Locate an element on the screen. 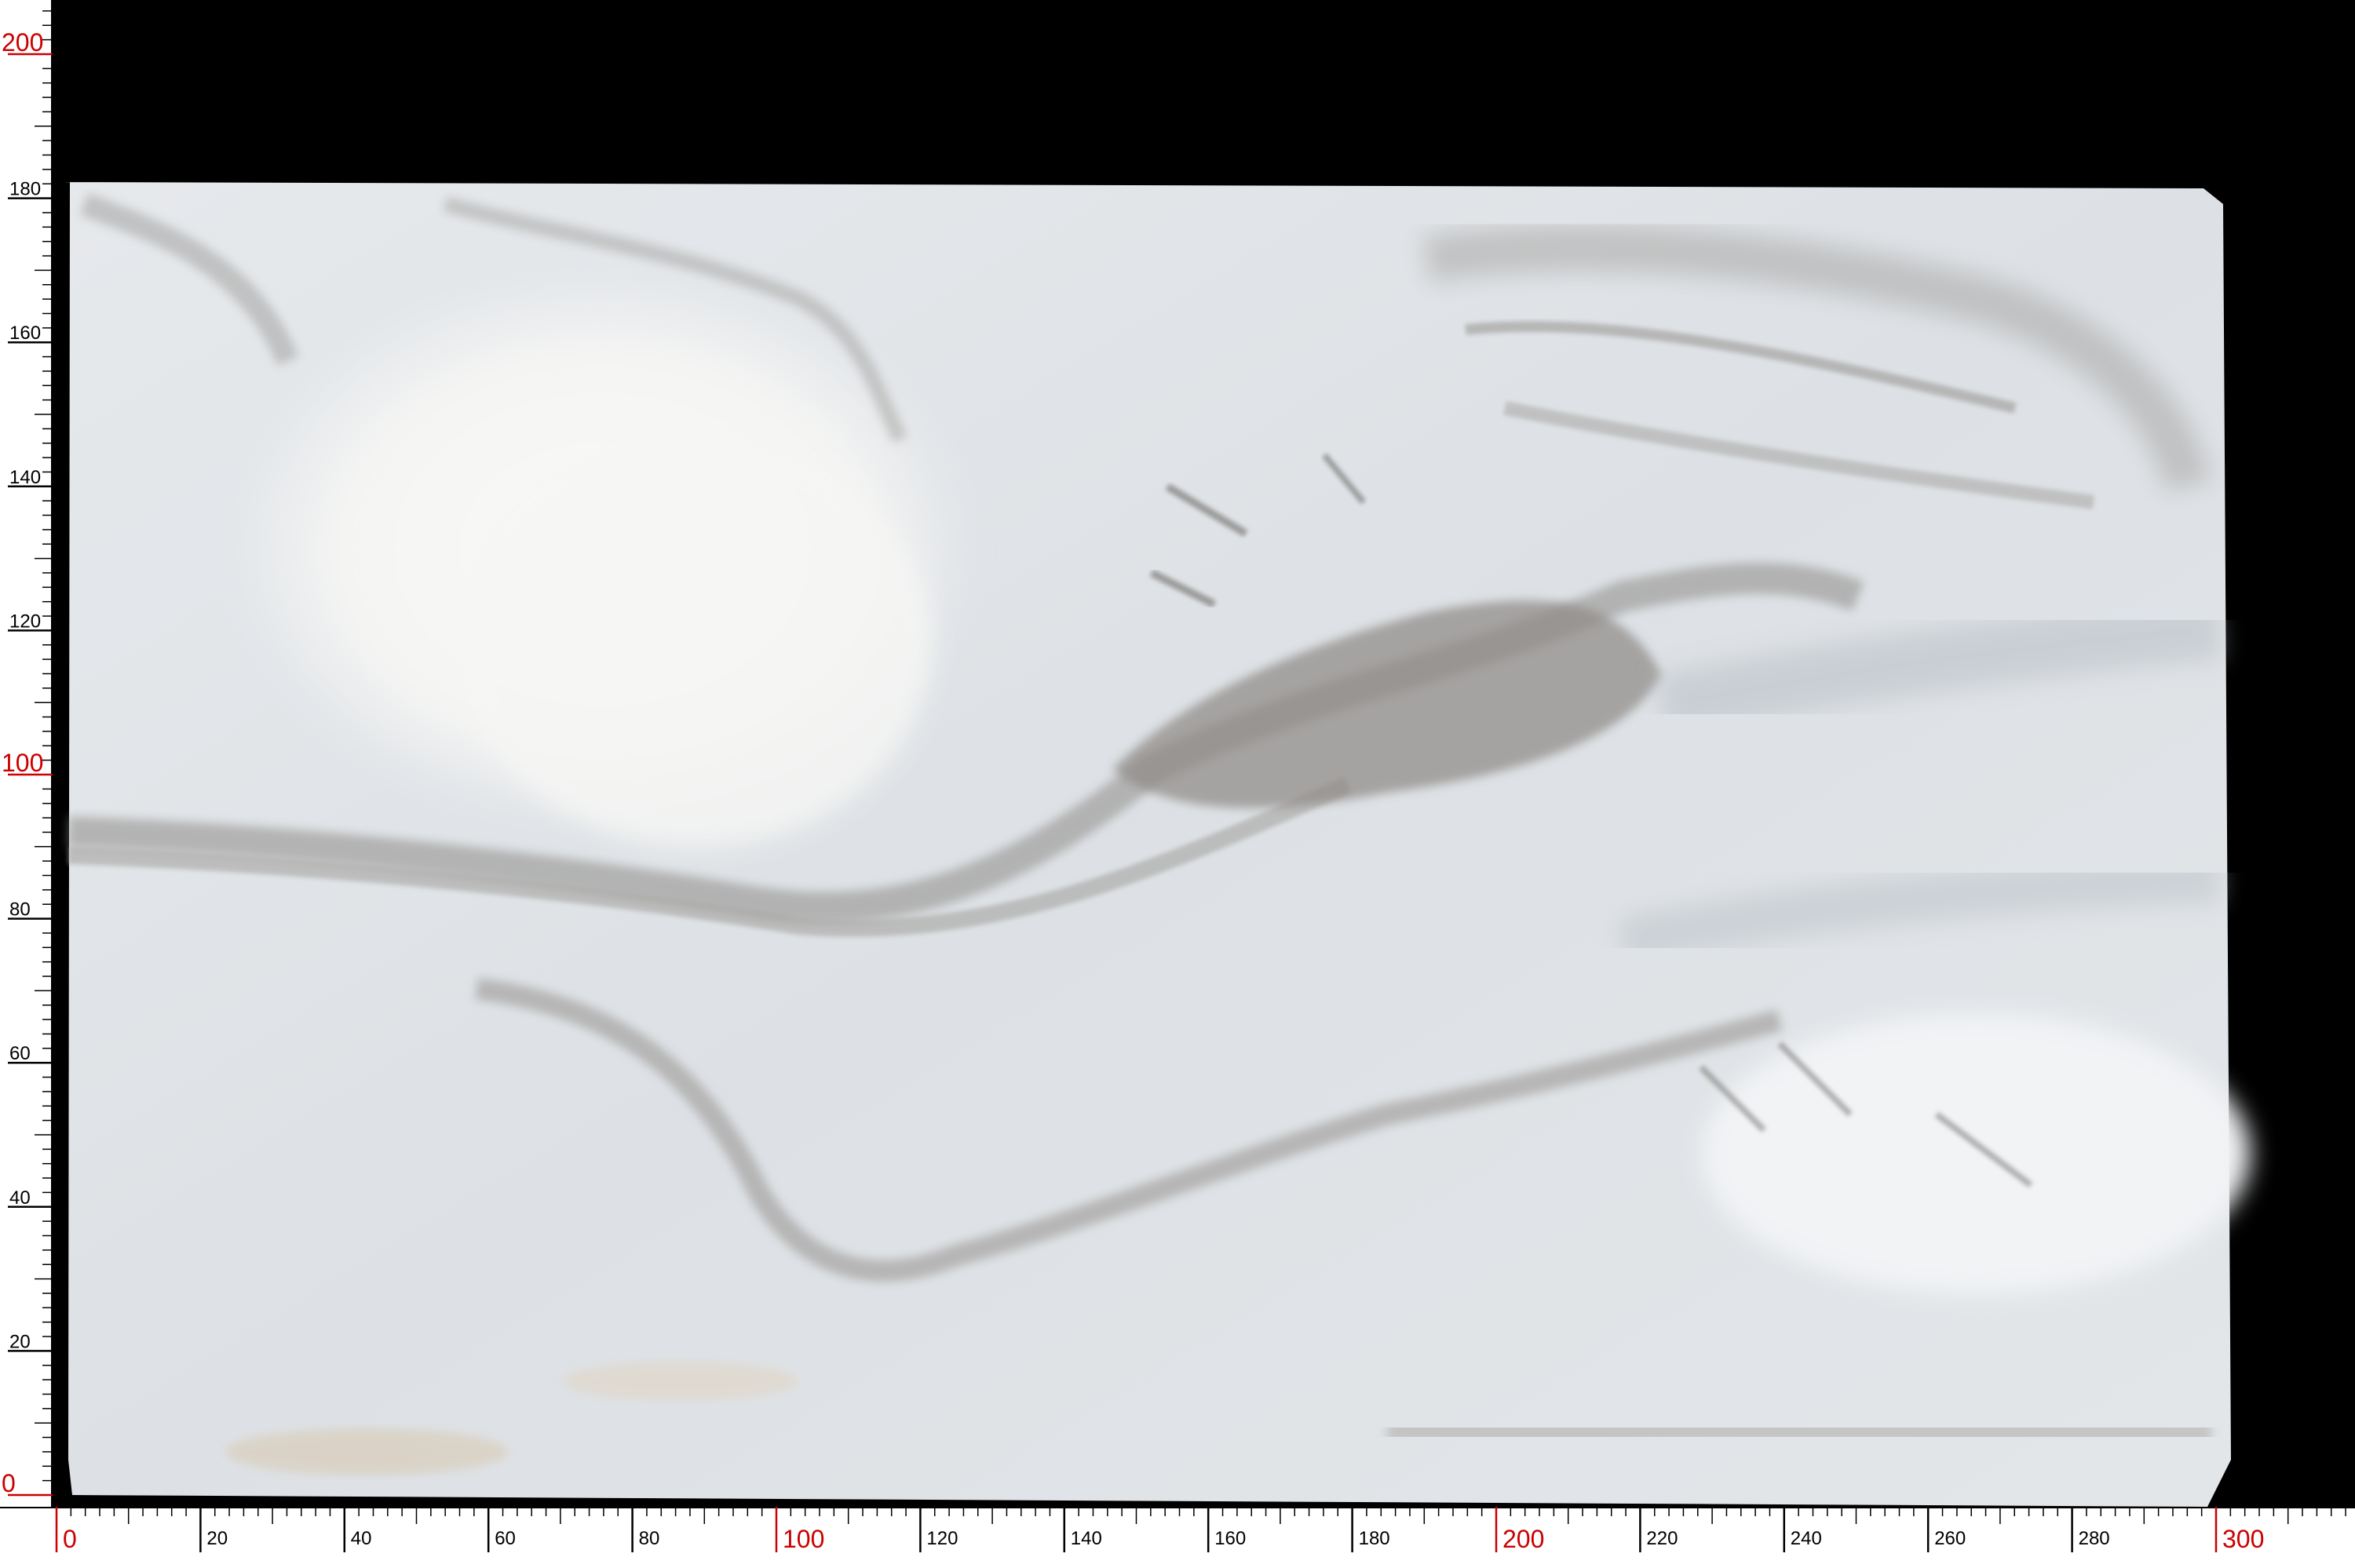 This screenshot has width=2355, height=1568. left-ruler-label: 60 is located at coordinates (20, 1053).